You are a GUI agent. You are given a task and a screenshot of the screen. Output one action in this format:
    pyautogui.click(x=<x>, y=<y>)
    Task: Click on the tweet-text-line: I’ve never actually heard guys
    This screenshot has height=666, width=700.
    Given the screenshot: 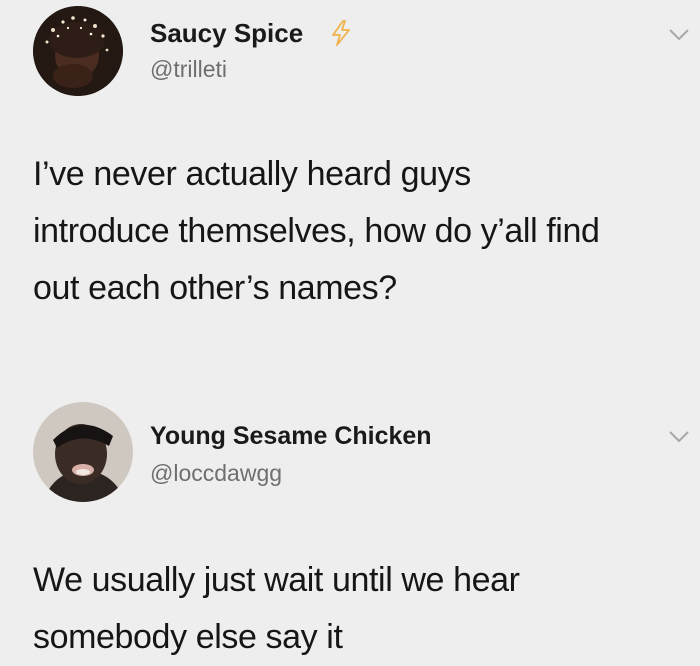 What is the action you would take?
    pyautogui.click(x=252, y=174)
    